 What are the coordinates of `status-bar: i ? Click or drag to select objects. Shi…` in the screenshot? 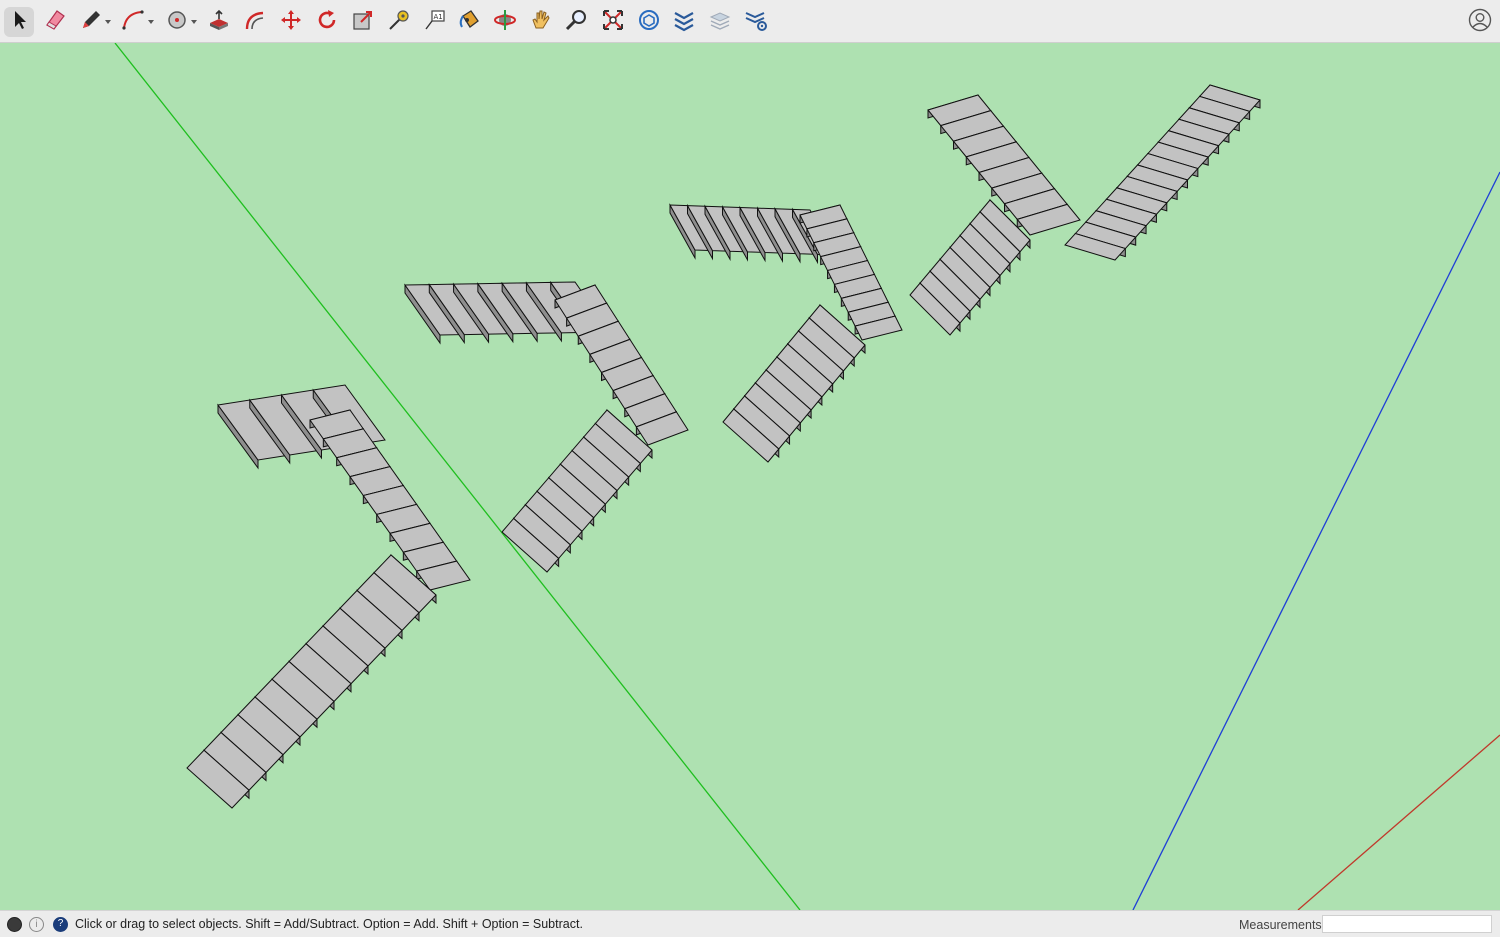 It's located at (750, 923).